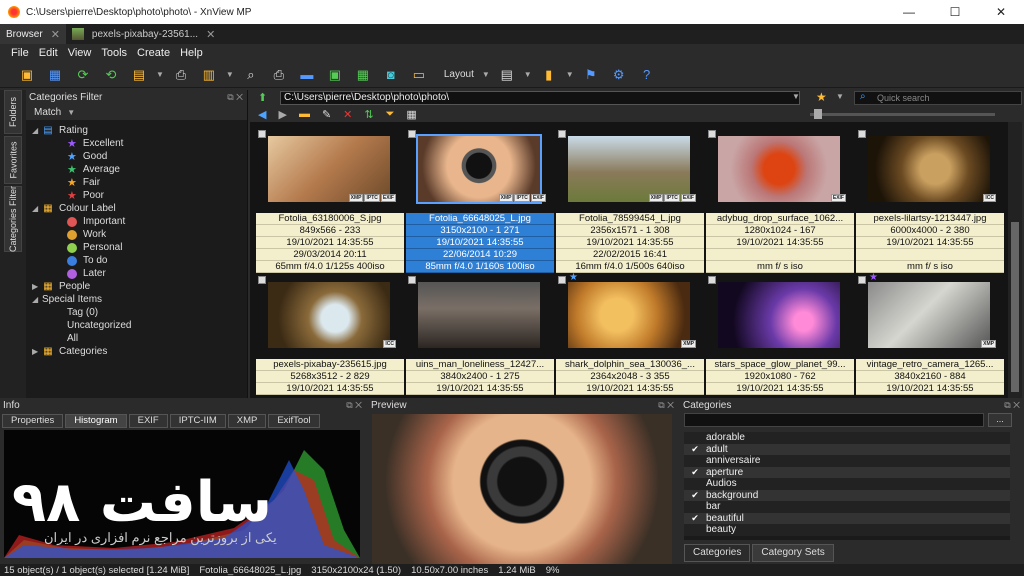  I want to click on tree-colour-to-do: To do, so click(136, 260).